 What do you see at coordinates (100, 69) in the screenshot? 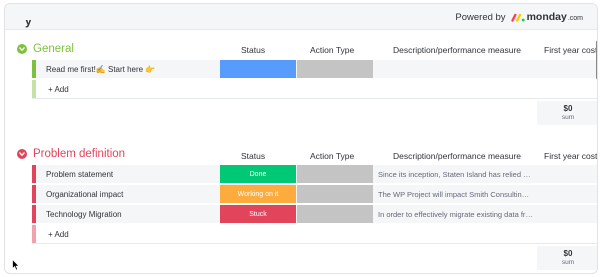
I see `item-name: Read me first!✍ Start here 👉` at bounding box center [100, 69].